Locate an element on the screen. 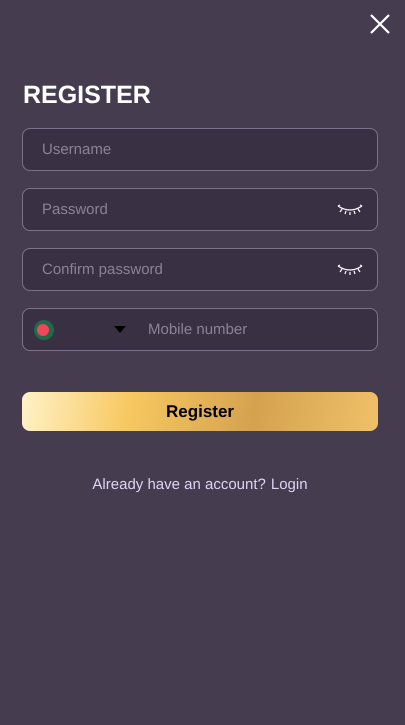 This screenshot has width=405, height=725. register-button: Register is located at coordinates (200, 411).